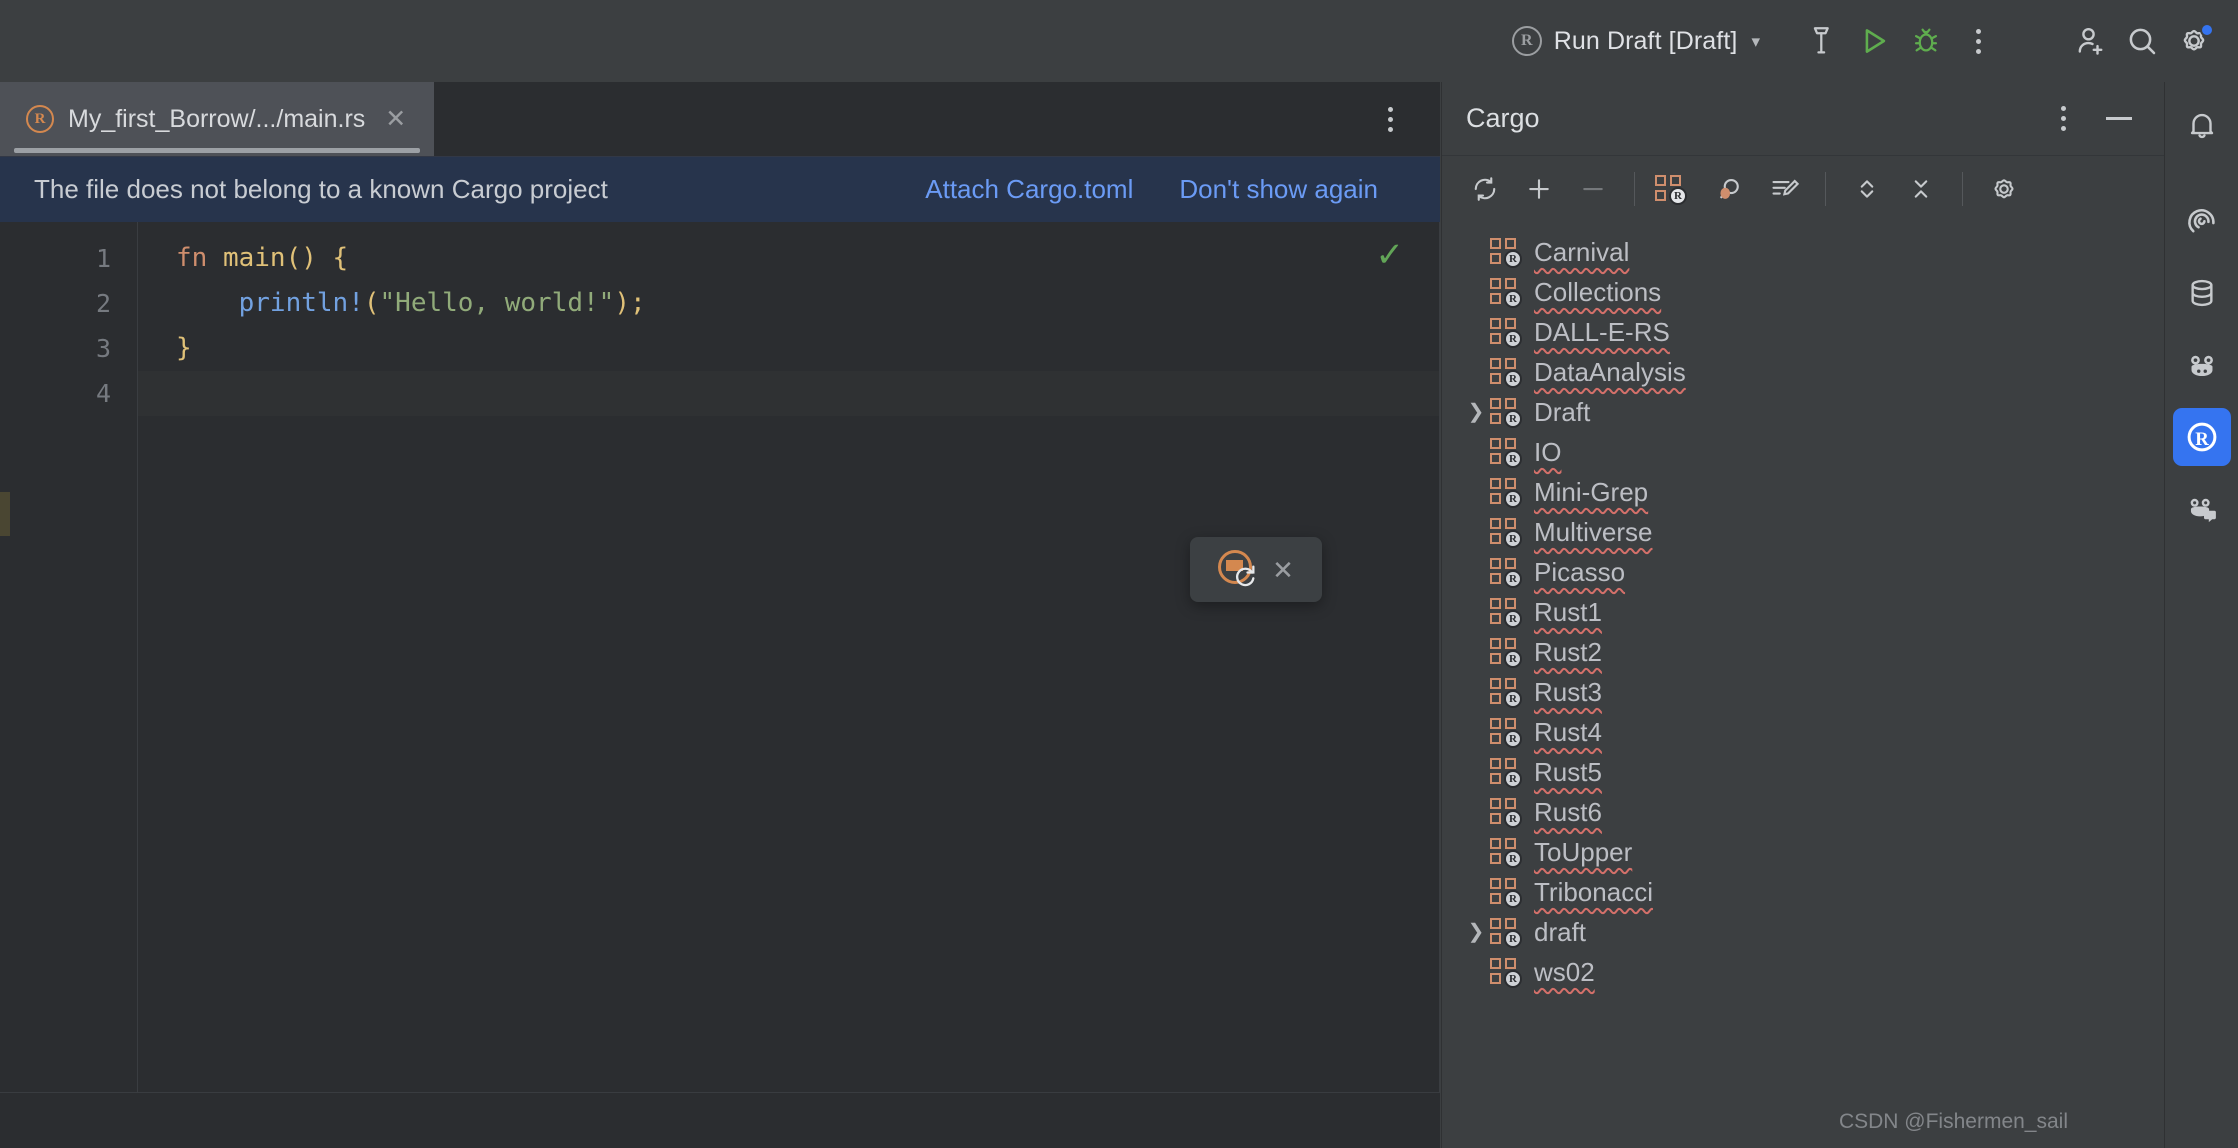  Describe the element at coordinates (1539, 189) in the screenshot. I see `cargo-add-button` at that location.